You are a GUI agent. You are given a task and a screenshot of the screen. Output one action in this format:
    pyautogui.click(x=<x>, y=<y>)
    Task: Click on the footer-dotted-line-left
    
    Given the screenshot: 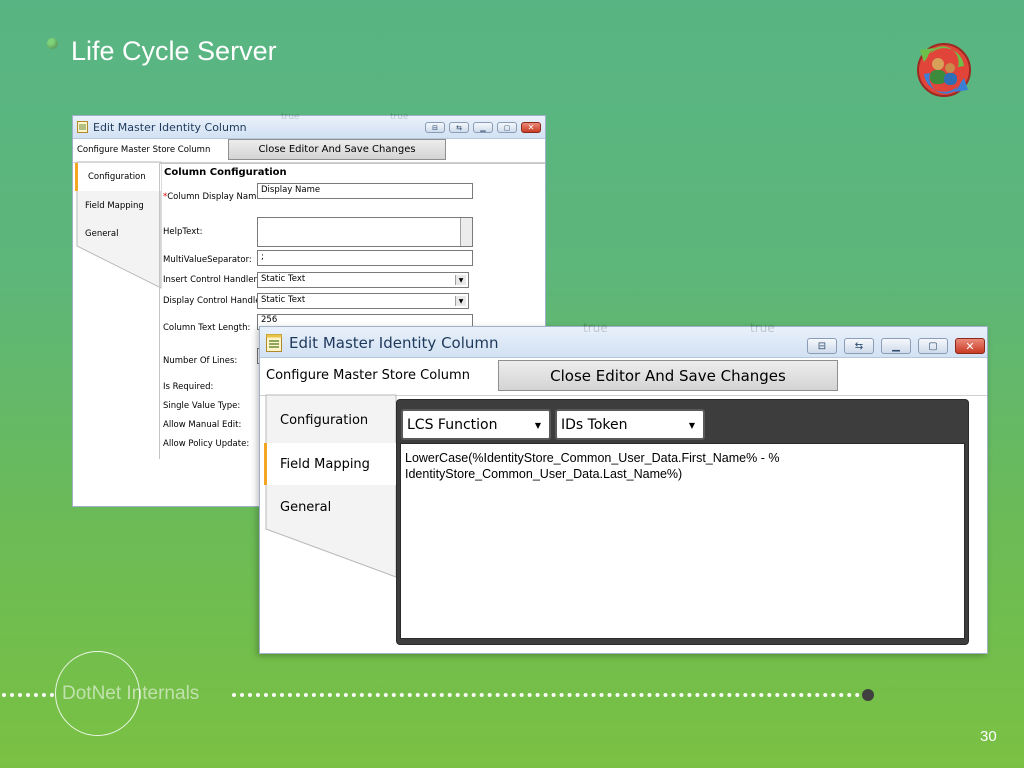 What is the action you would take?
    pyautogui.click(x=28, y=695)
    